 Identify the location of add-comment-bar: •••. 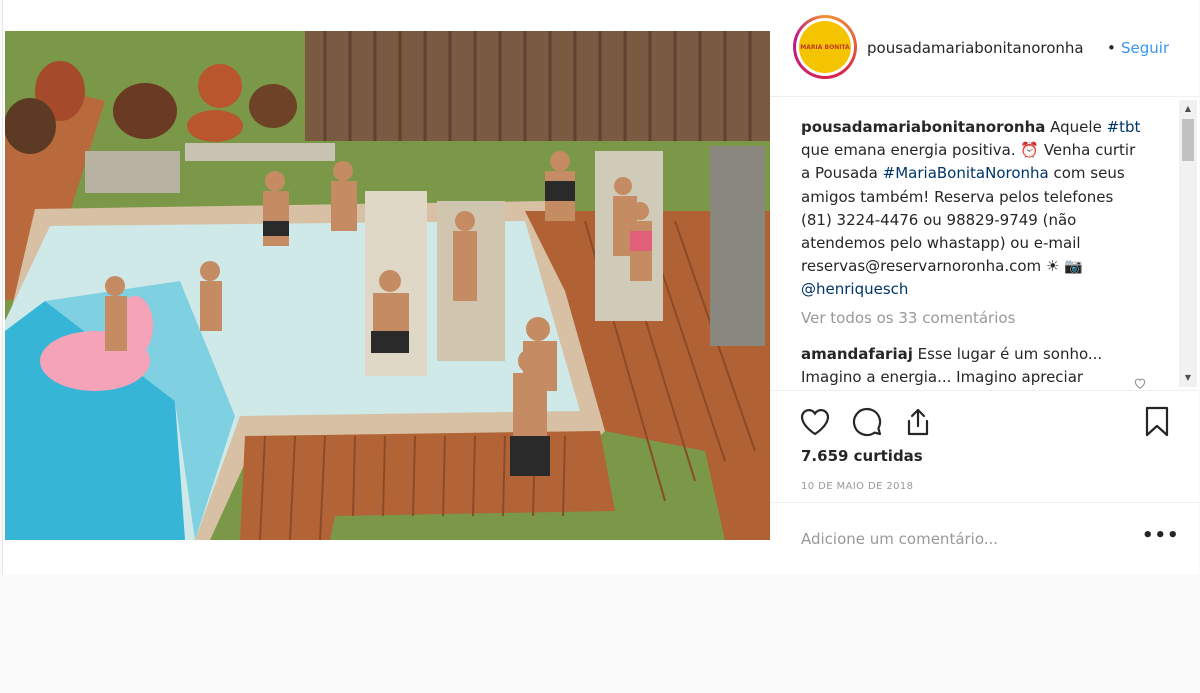
(984, 538).